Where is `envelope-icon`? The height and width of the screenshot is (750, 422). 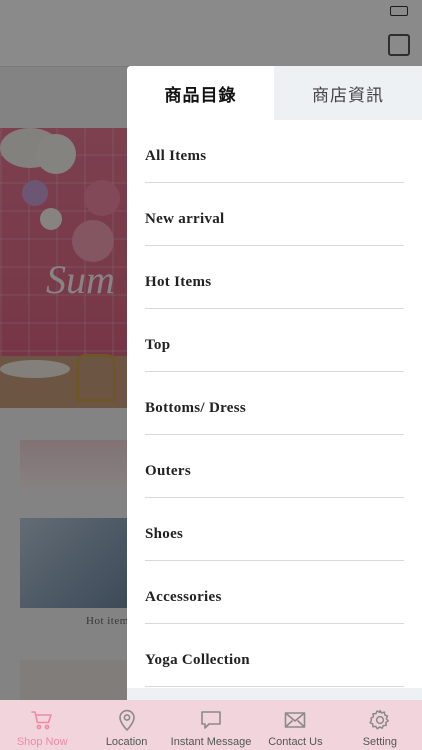 envelope-icon is located at coordinates (295, 720).